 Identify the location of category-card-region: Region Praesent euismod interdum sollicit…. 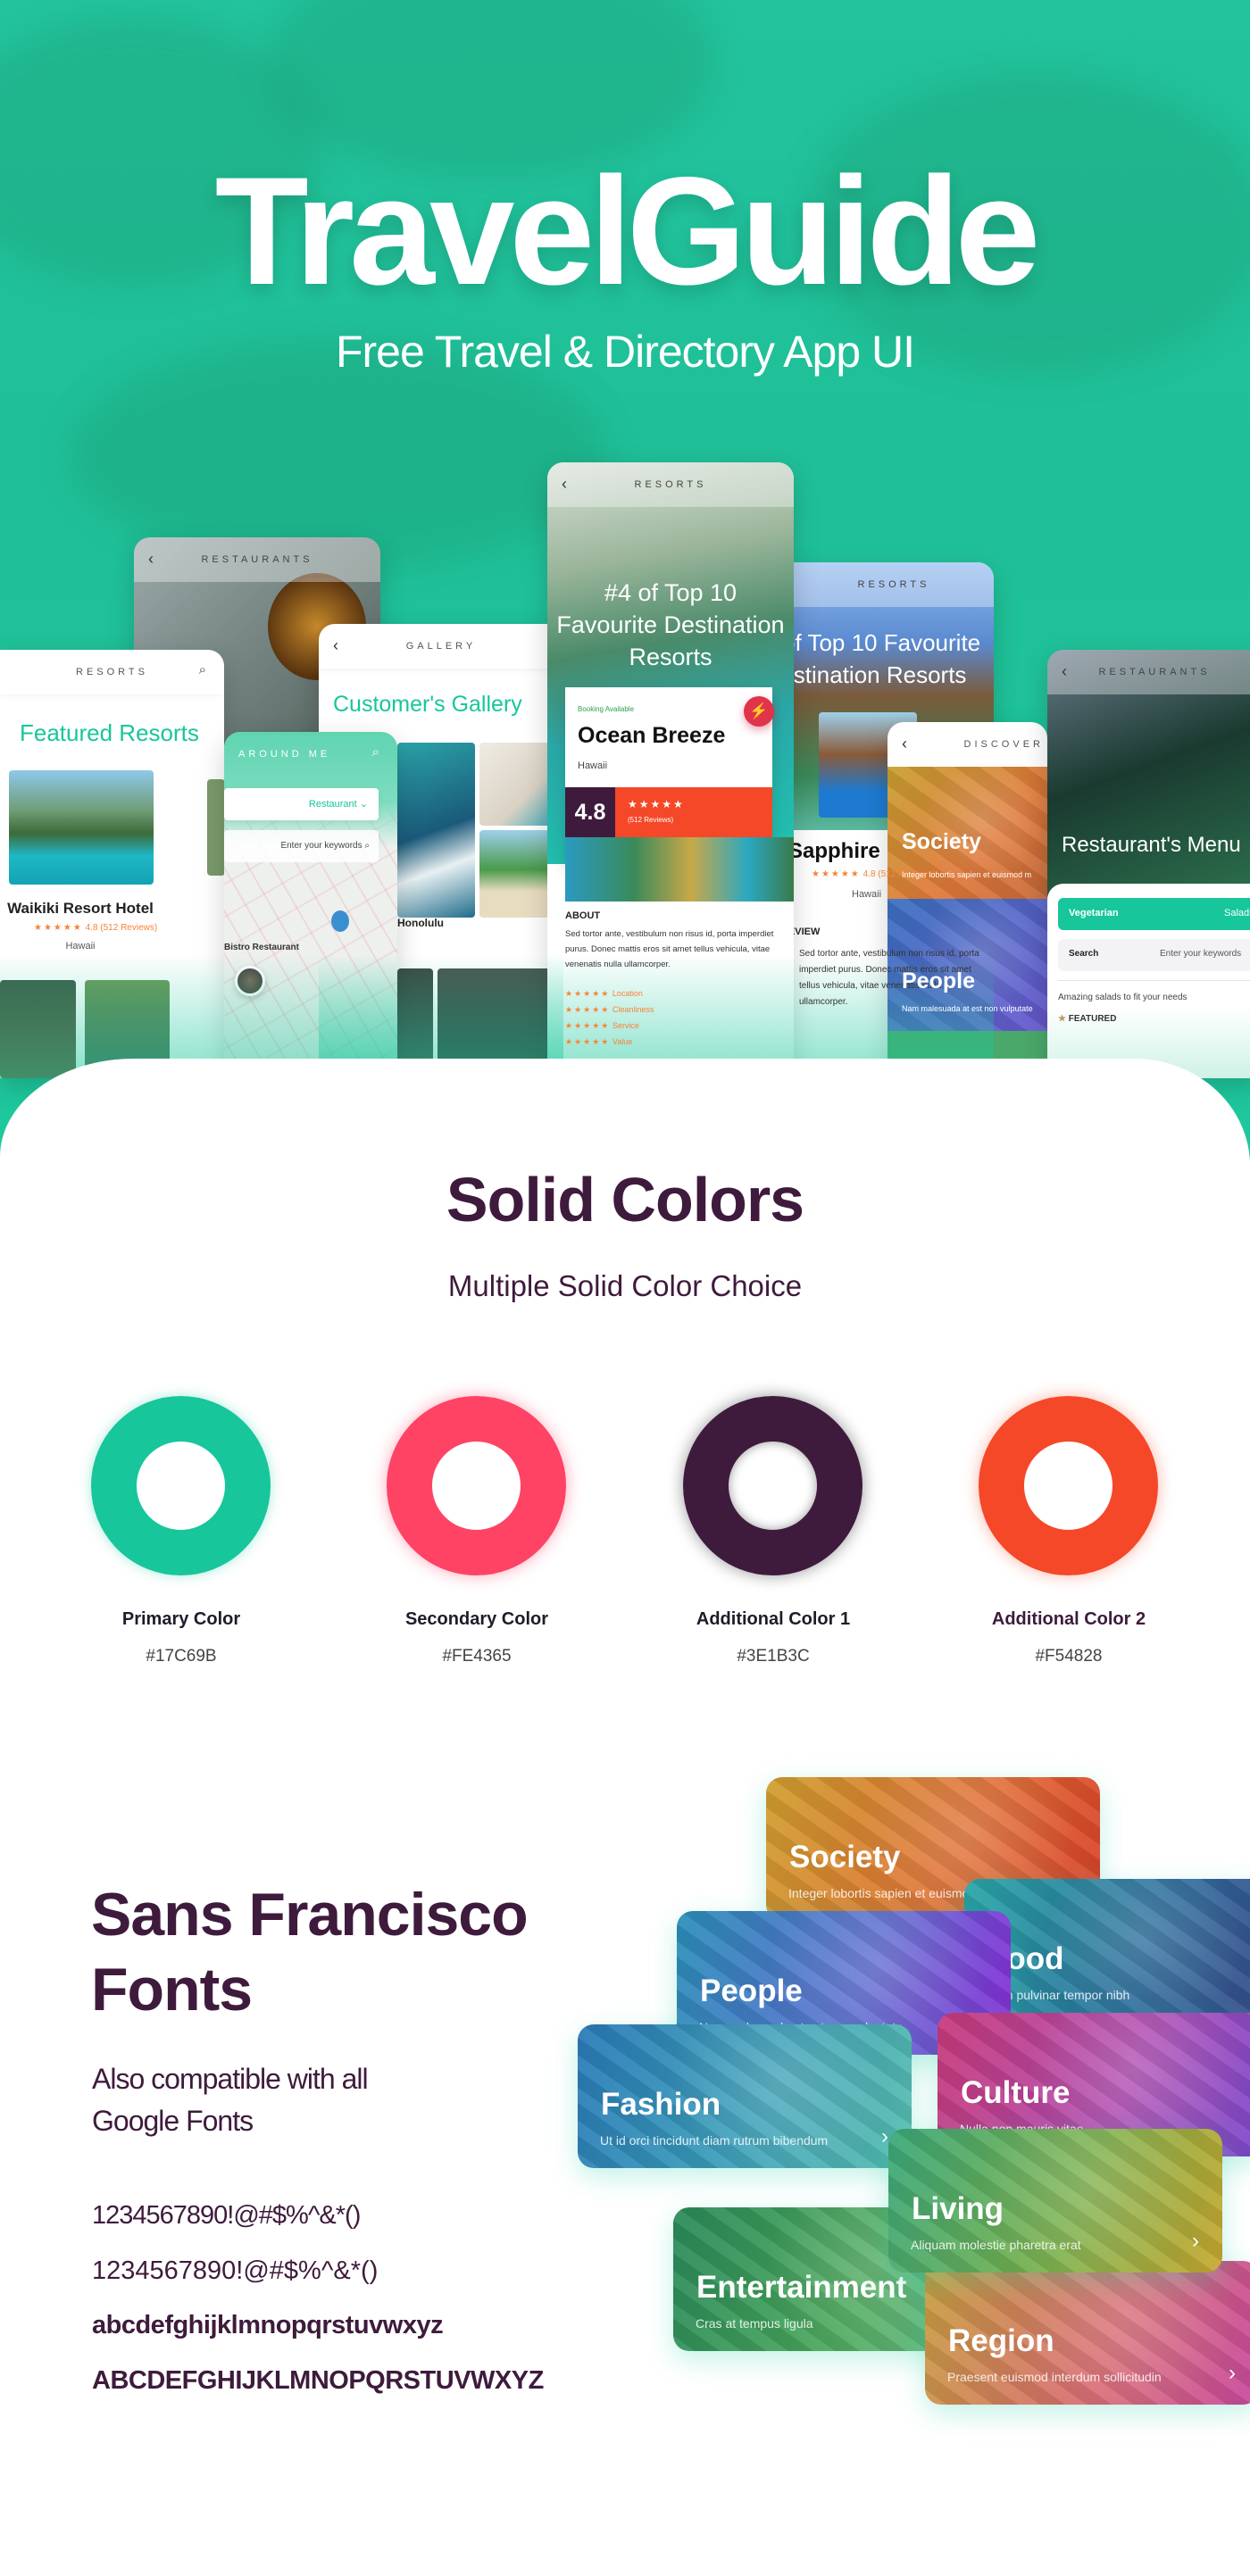
(1088, 2333).